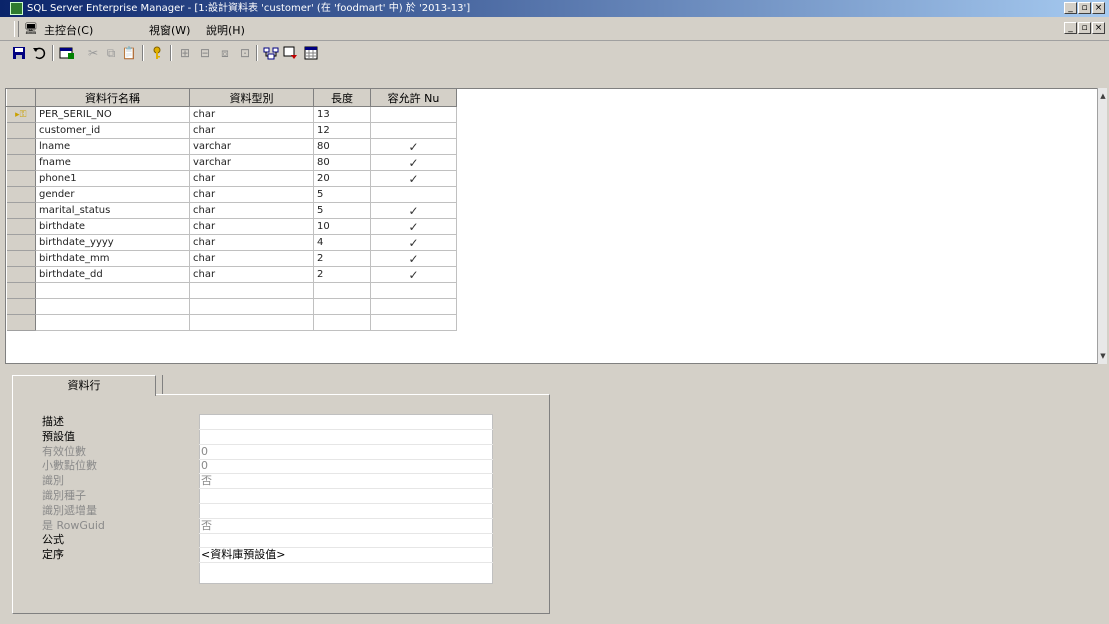 The image size is (1109, 624). Describe the element at coordinates (1098, 8) in the screenshot. I see `close-button: ×` at that location.